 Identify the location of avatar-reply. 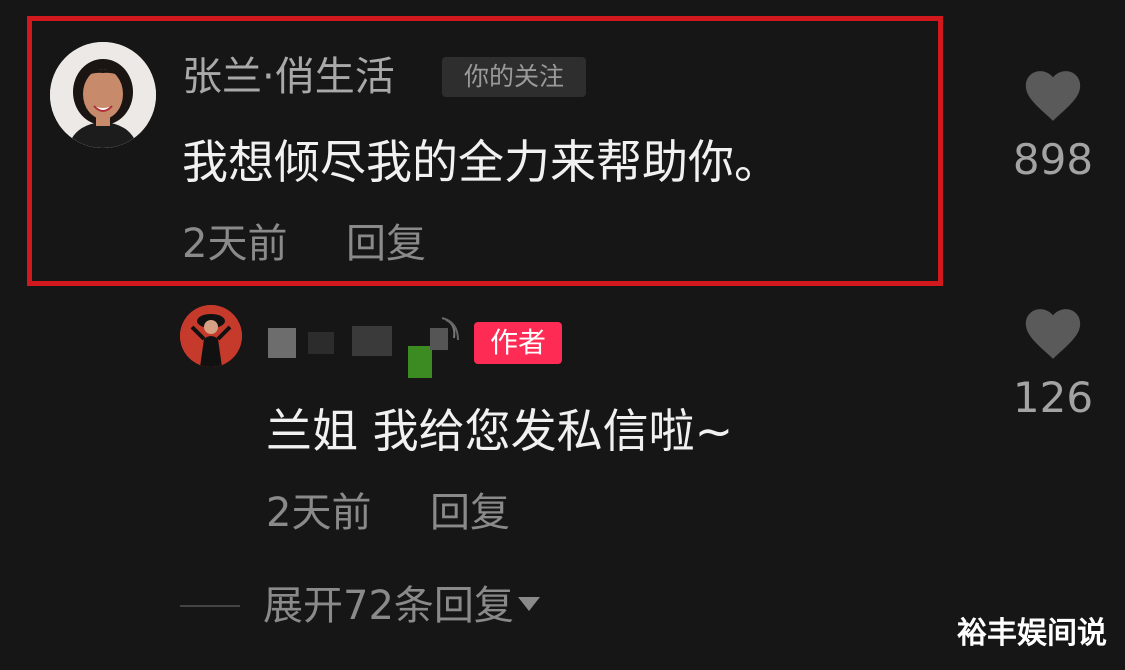
(211, 336).